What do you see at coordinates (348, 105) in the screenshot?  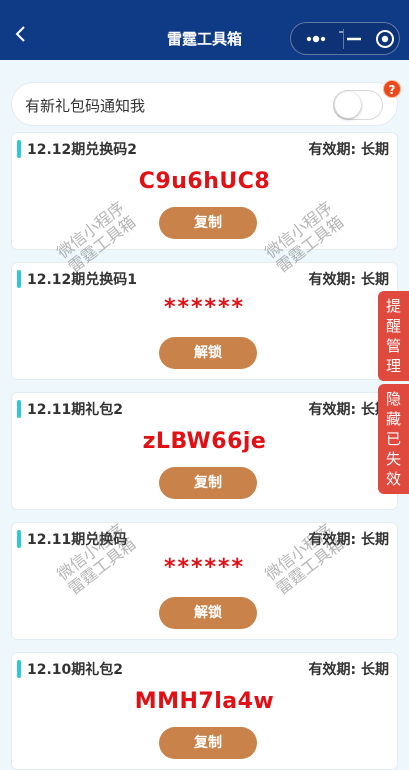 I see `toggle-knob` at bounding box center [348, 105].